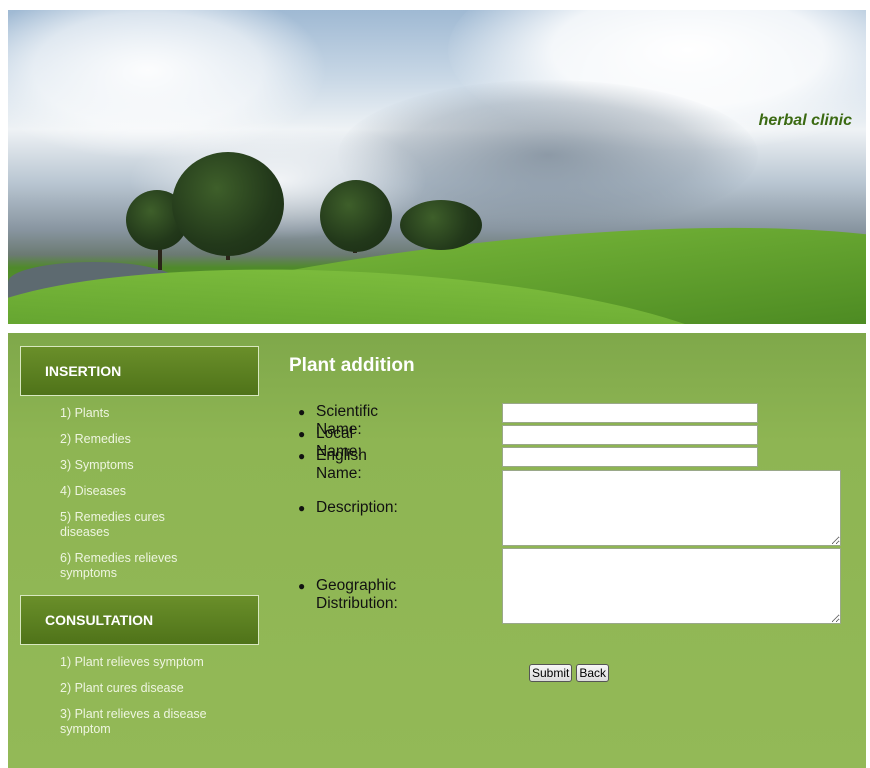 The width and height of the screenshot is (870, 768). Describe the element at coordinates (630, 413) in the screenshot. I see `scientific-name-input` at that location.